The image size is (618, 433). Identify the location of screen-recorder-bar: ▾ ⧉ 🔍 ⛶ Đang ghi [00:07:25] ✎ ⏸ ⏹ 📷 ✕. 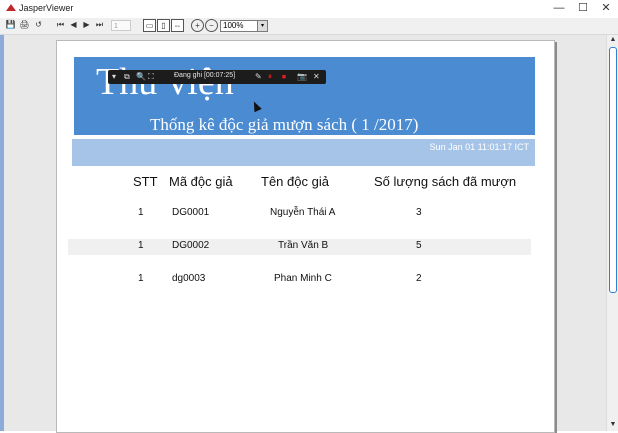
(217, 77).